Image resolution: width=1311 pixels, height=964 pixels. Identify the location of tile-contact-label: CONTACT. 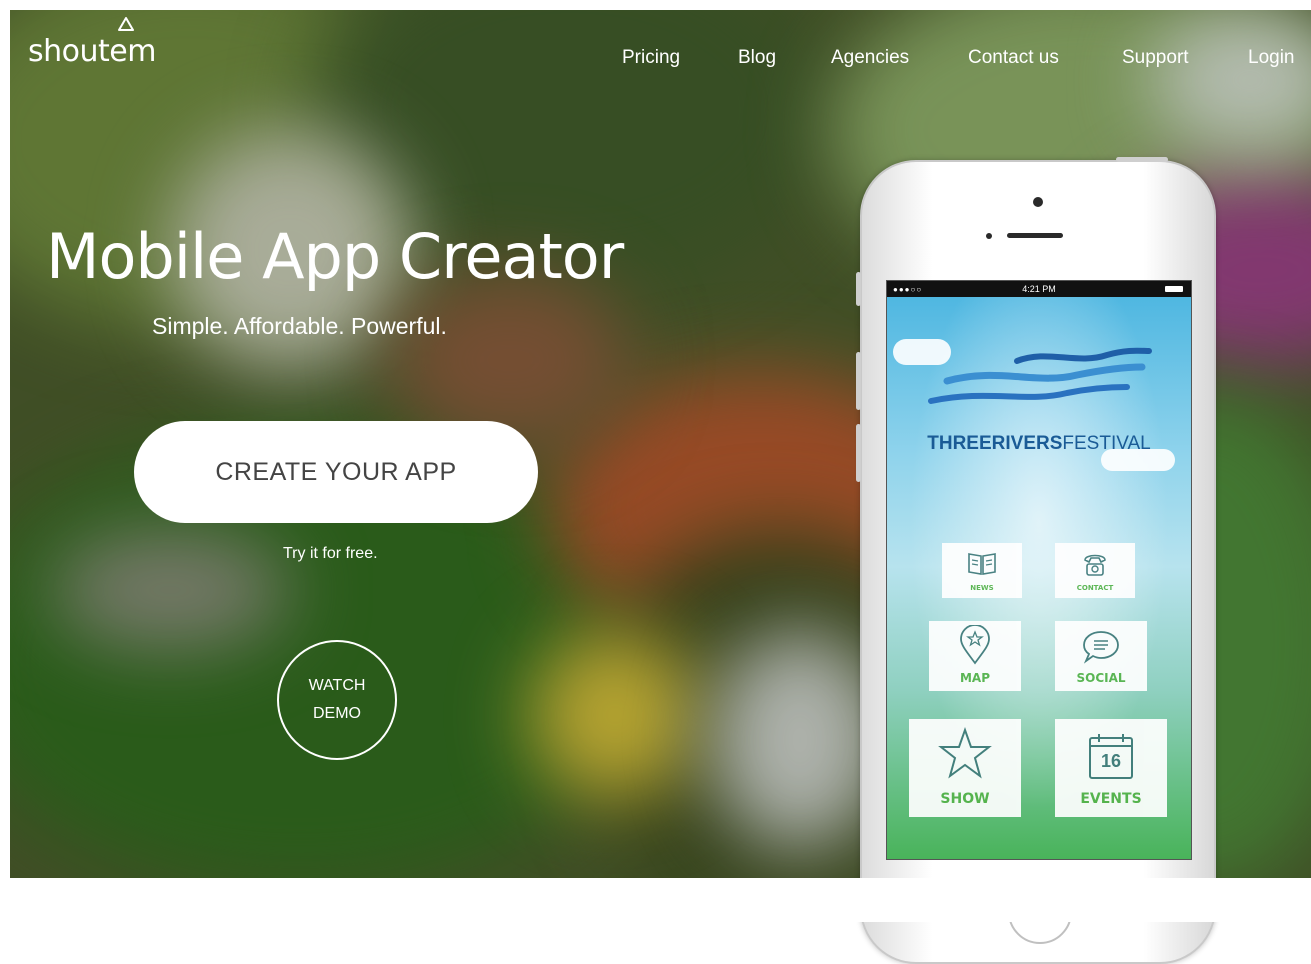
(1095, 588).